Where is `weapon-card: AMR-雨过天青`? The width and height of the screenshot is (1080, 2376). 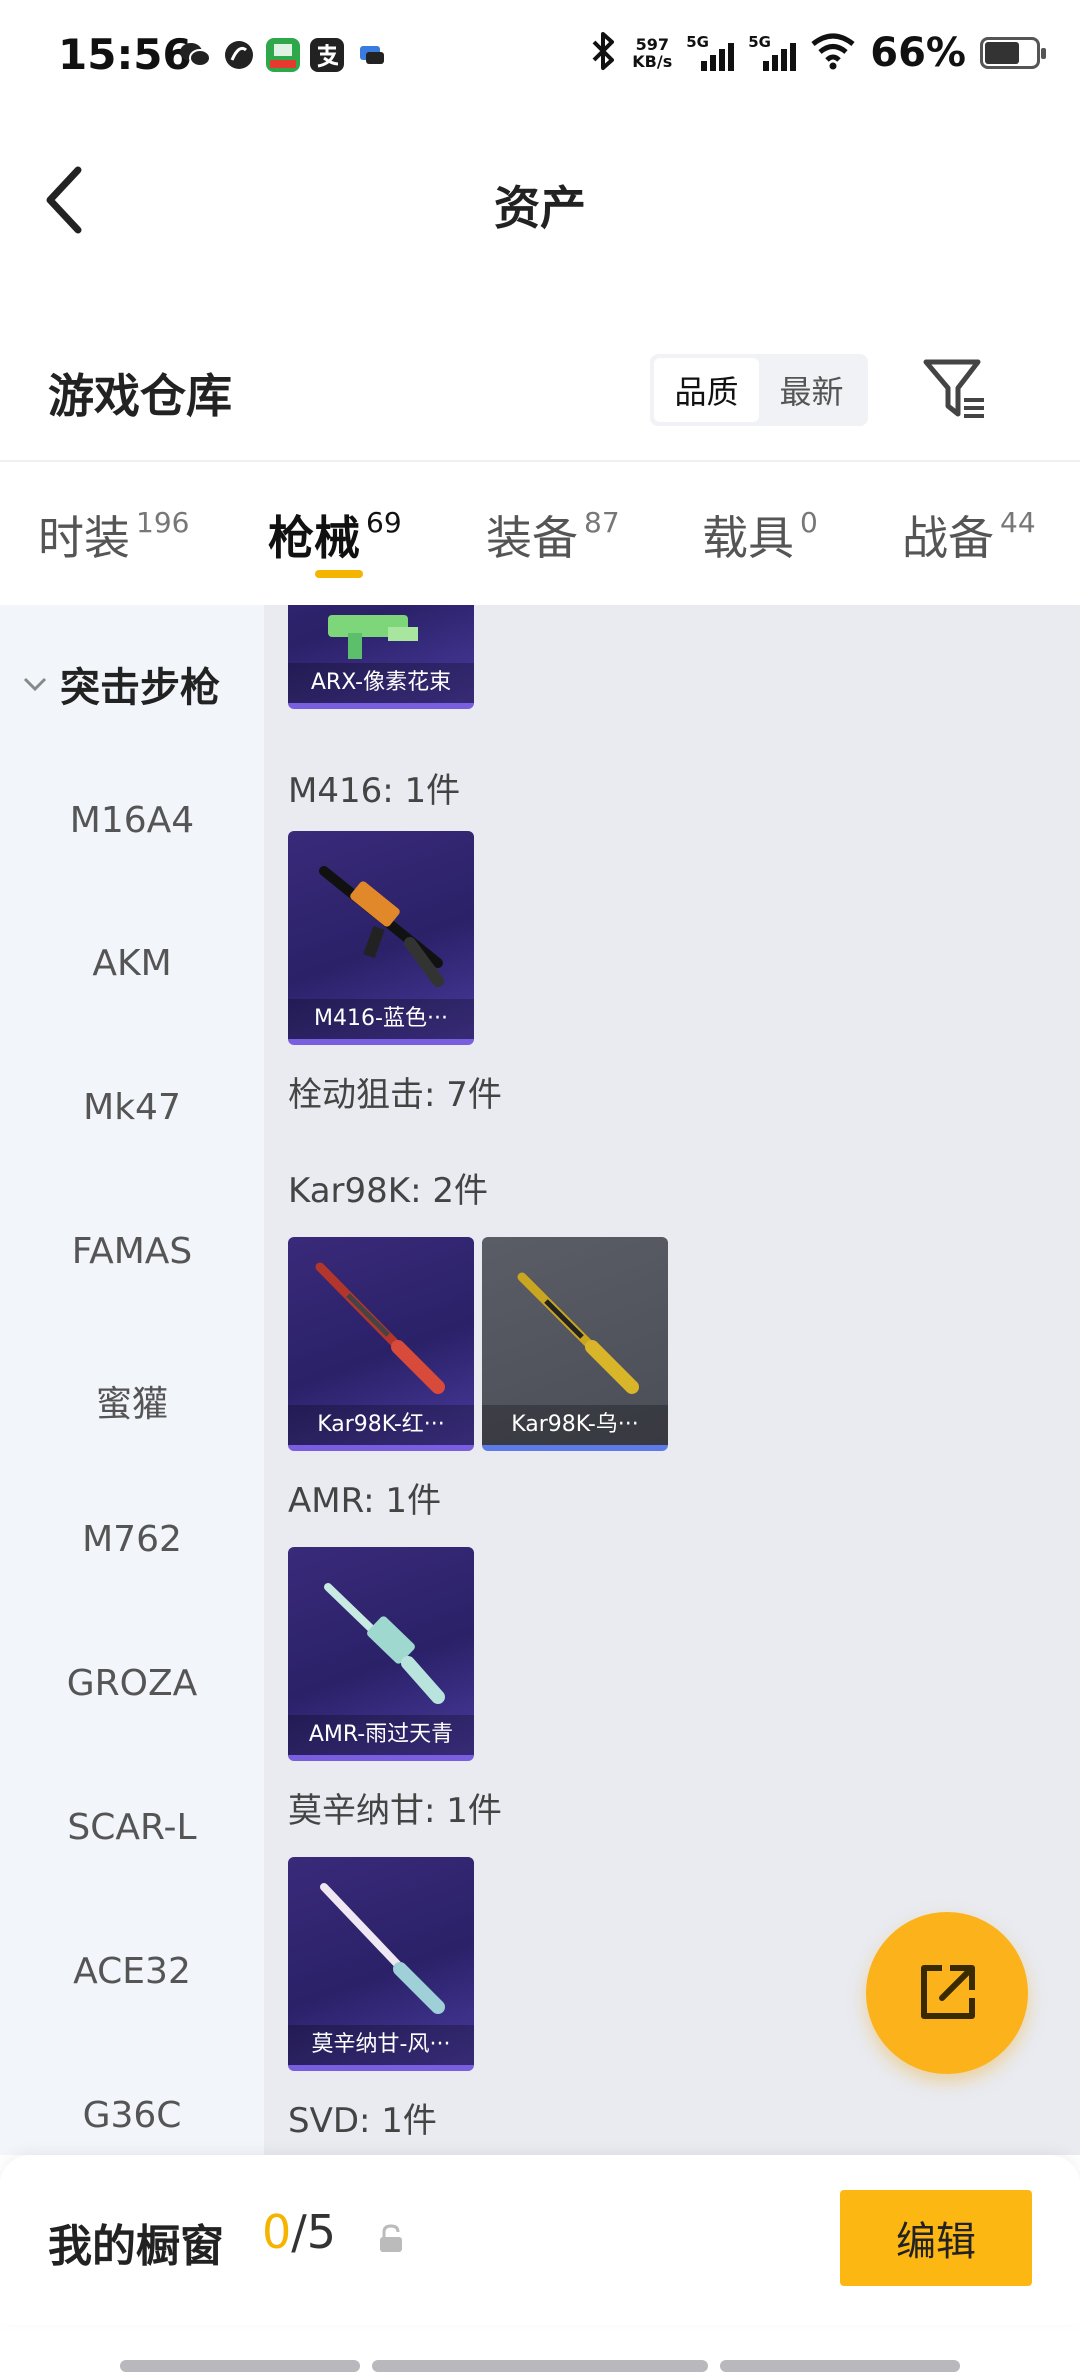
weapon-card: AMR-雨过天青 is located at coordinates (381, 1654).